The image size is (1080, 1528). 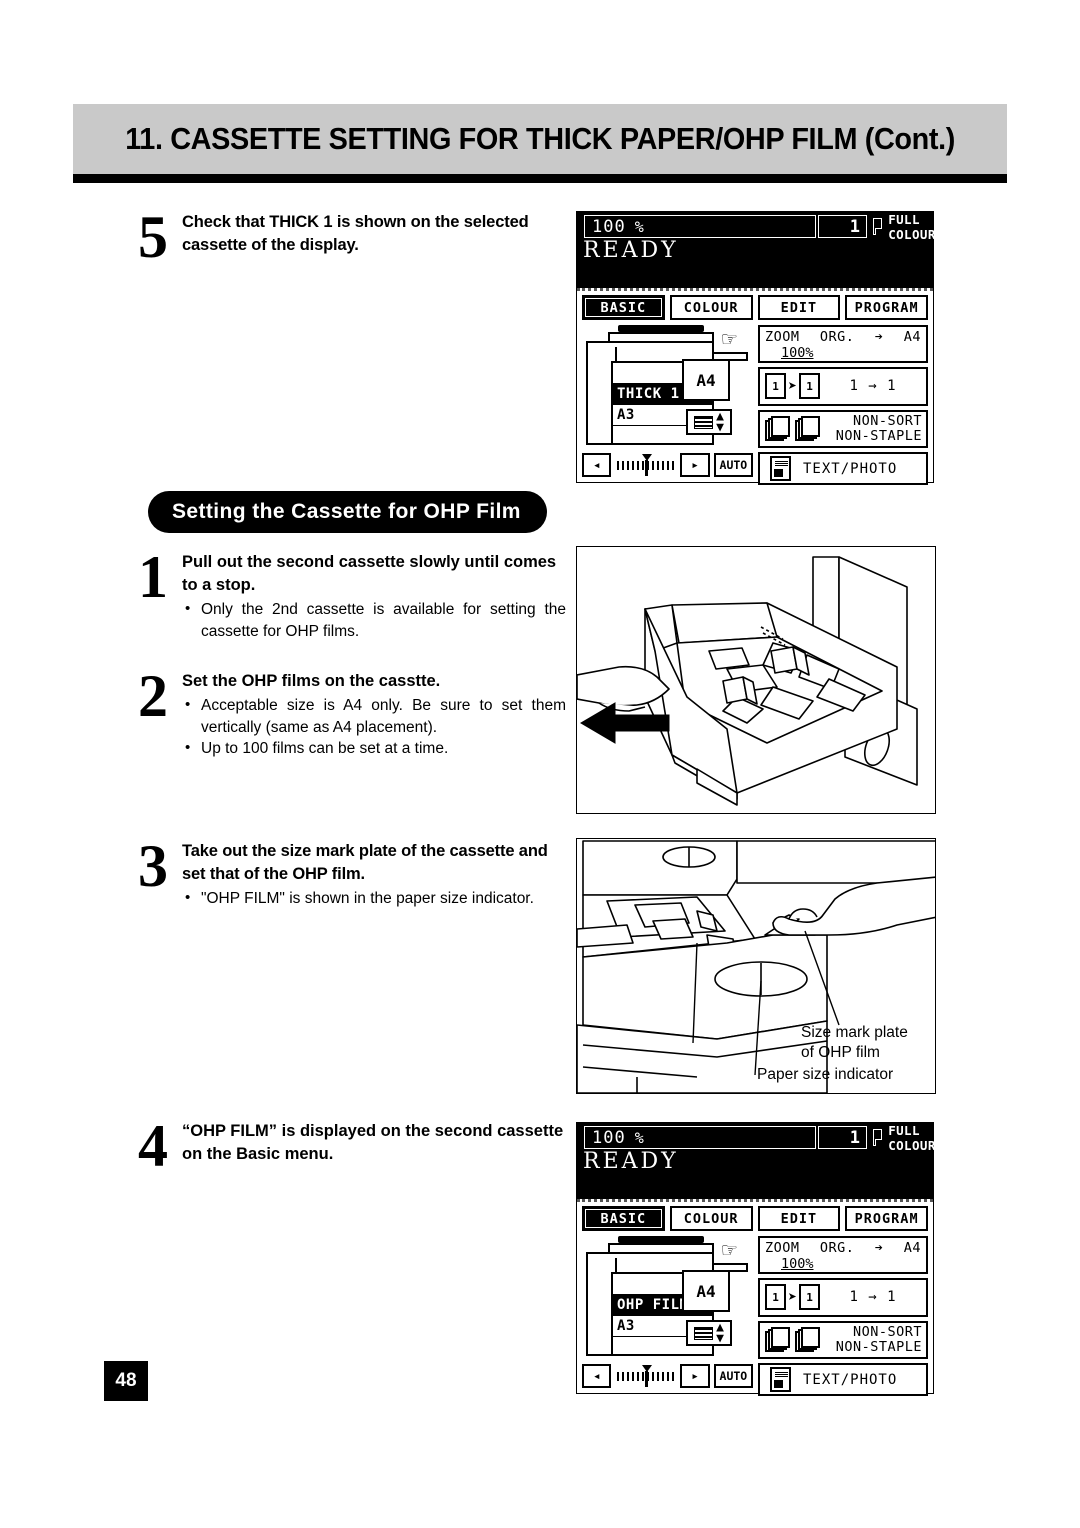 What do you see at coordinates (153, 696) in the screenshot?
I see `step-number: 2` at bounding box center [153, 696].